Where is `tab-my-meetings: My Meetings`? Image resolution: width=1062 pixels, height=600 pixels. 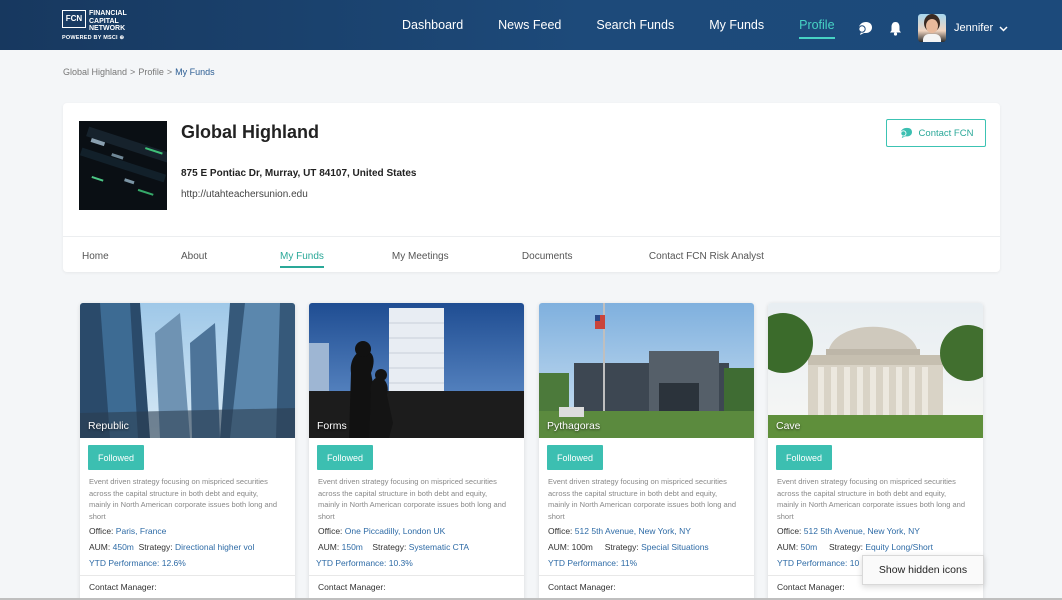
tab-my-meetings: My Meetings is located at coordinates (457, 256).